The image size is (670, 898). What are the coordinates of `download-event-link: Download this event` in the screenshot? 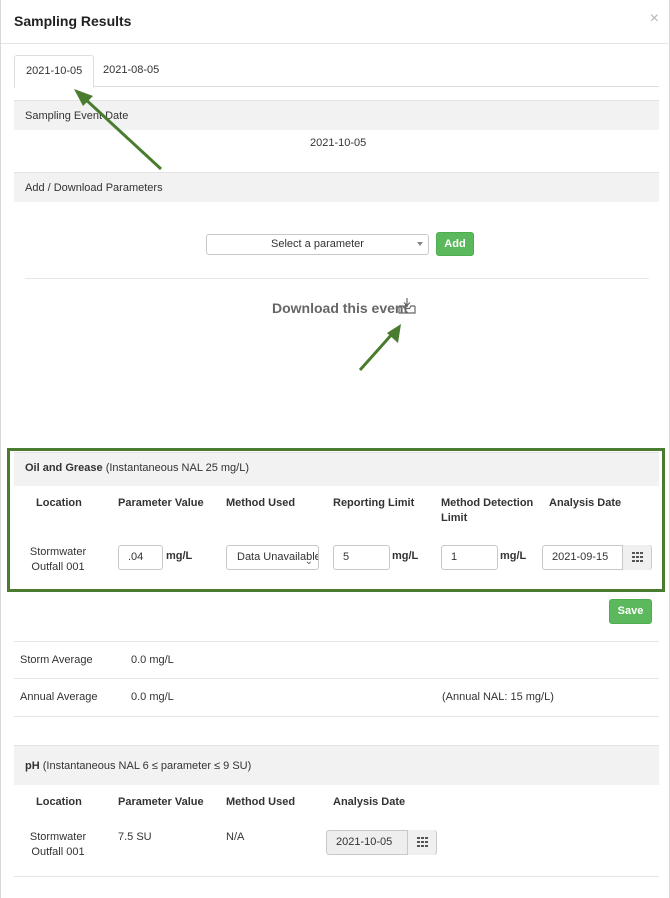 It's located at (340, 308).